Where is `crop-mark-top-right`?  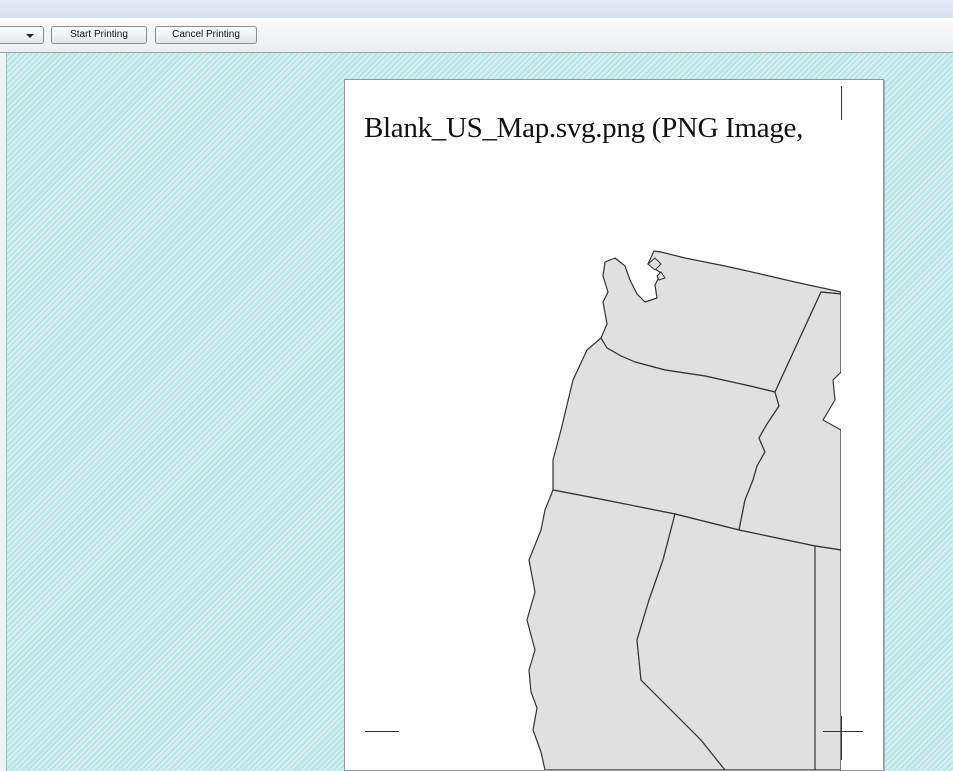 crop-mark-top-right is located at coordinates (841, 103).